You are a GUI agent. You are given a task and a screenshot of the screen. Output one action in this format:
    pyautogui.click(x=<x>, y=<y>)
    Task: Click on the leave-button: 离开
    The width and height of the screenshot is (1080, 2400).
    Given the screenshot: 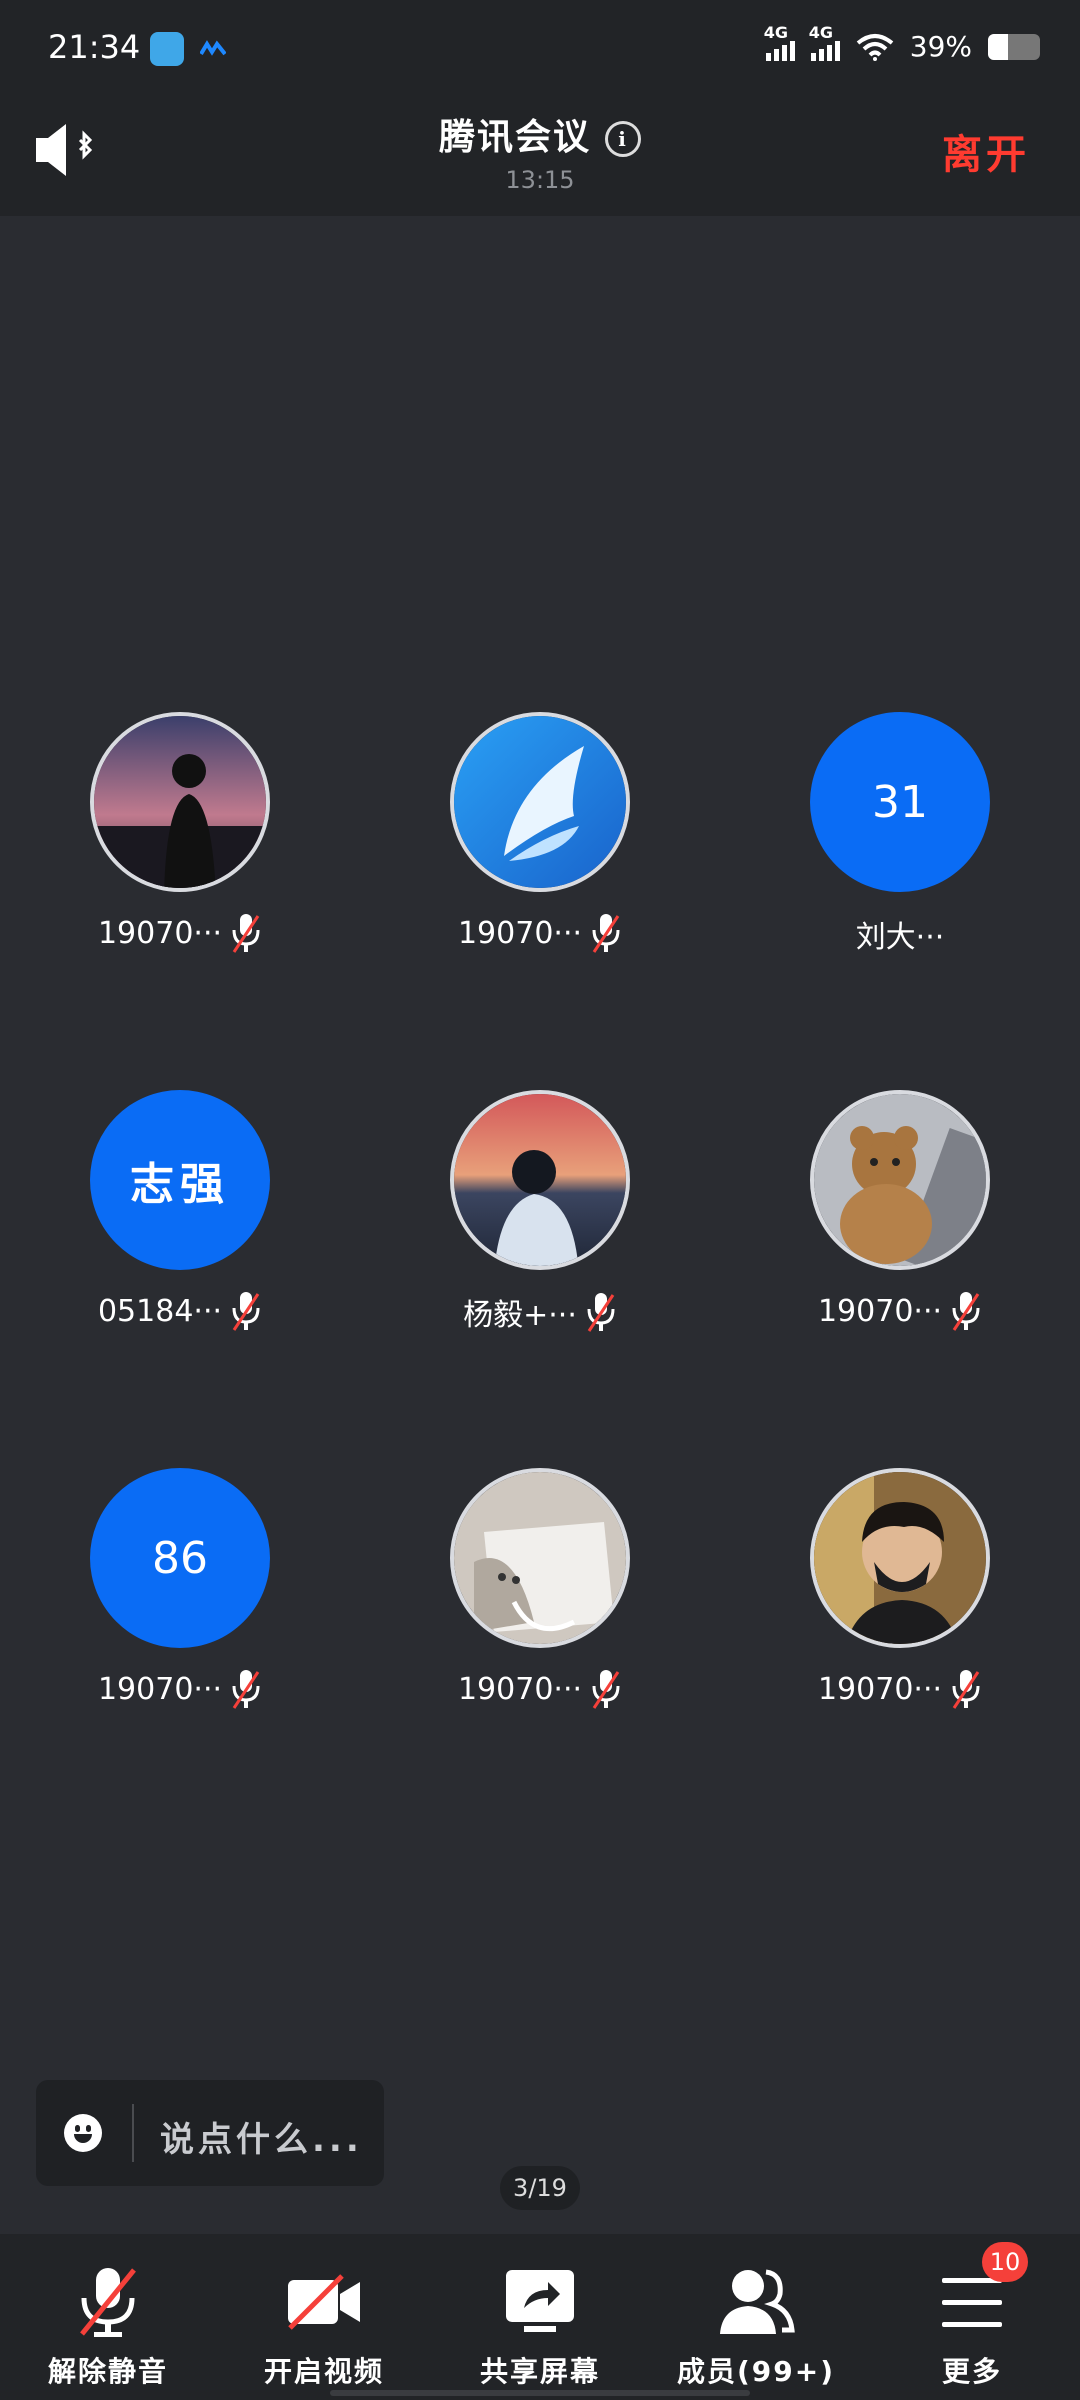 What is the action you would take?
    pyautogui.click(x=986, y=151)
    